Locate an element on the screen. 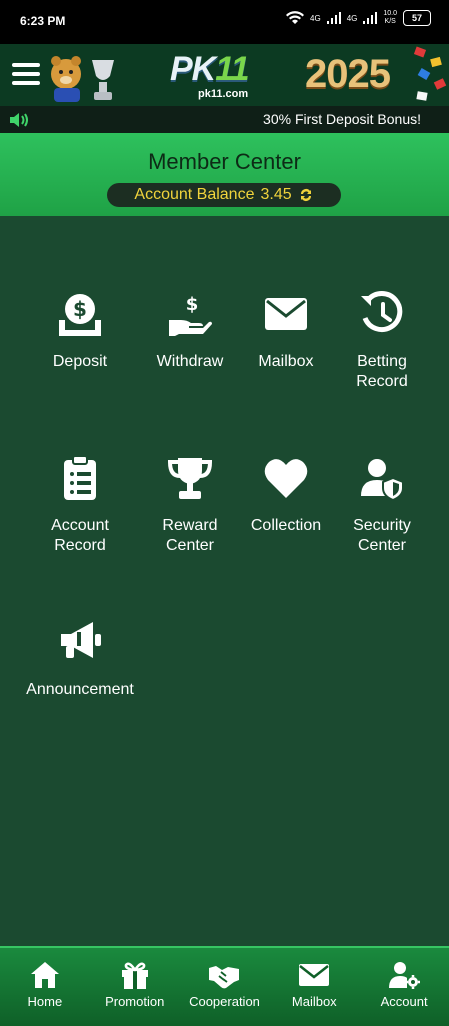  app-header: PK11 pk11.com 2025 is located at coordinates (224, 75).